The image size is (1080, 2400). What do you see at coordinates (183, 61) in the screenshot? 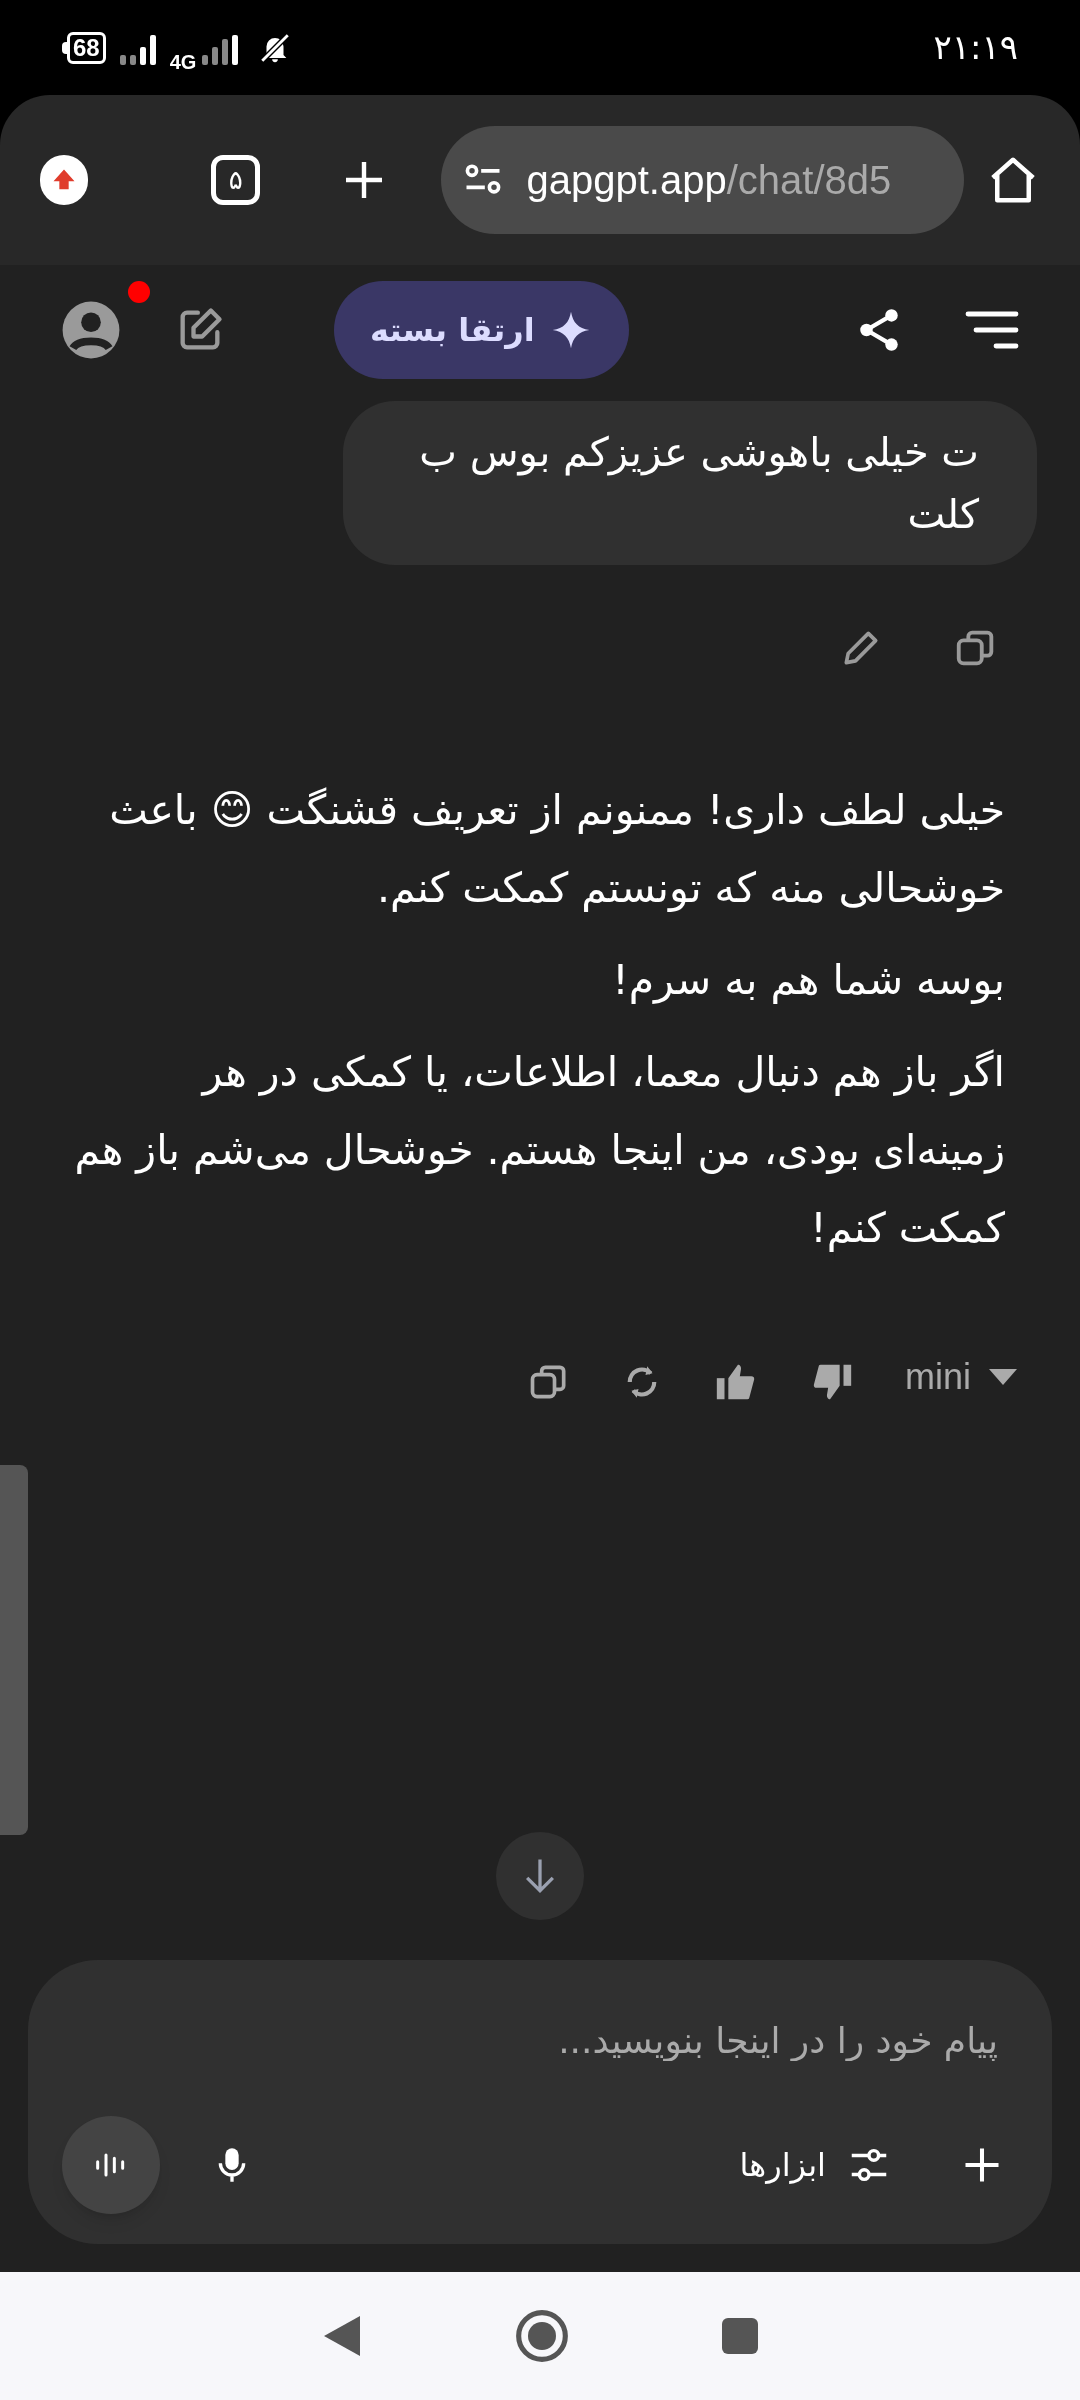
I see `network-label: 4G` at bounding box center [183, 61].